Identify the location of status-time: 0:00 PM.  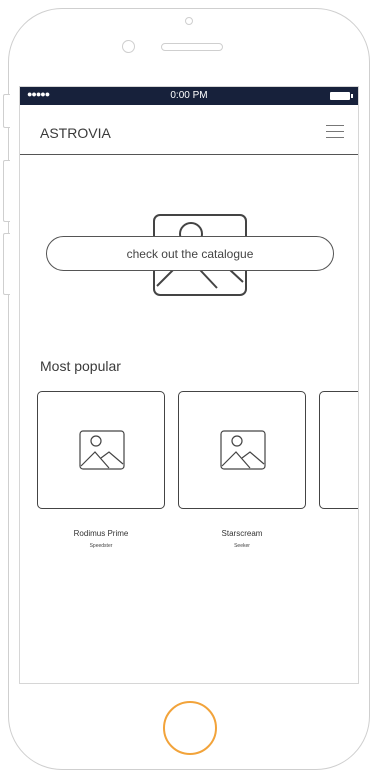
(189, 95).